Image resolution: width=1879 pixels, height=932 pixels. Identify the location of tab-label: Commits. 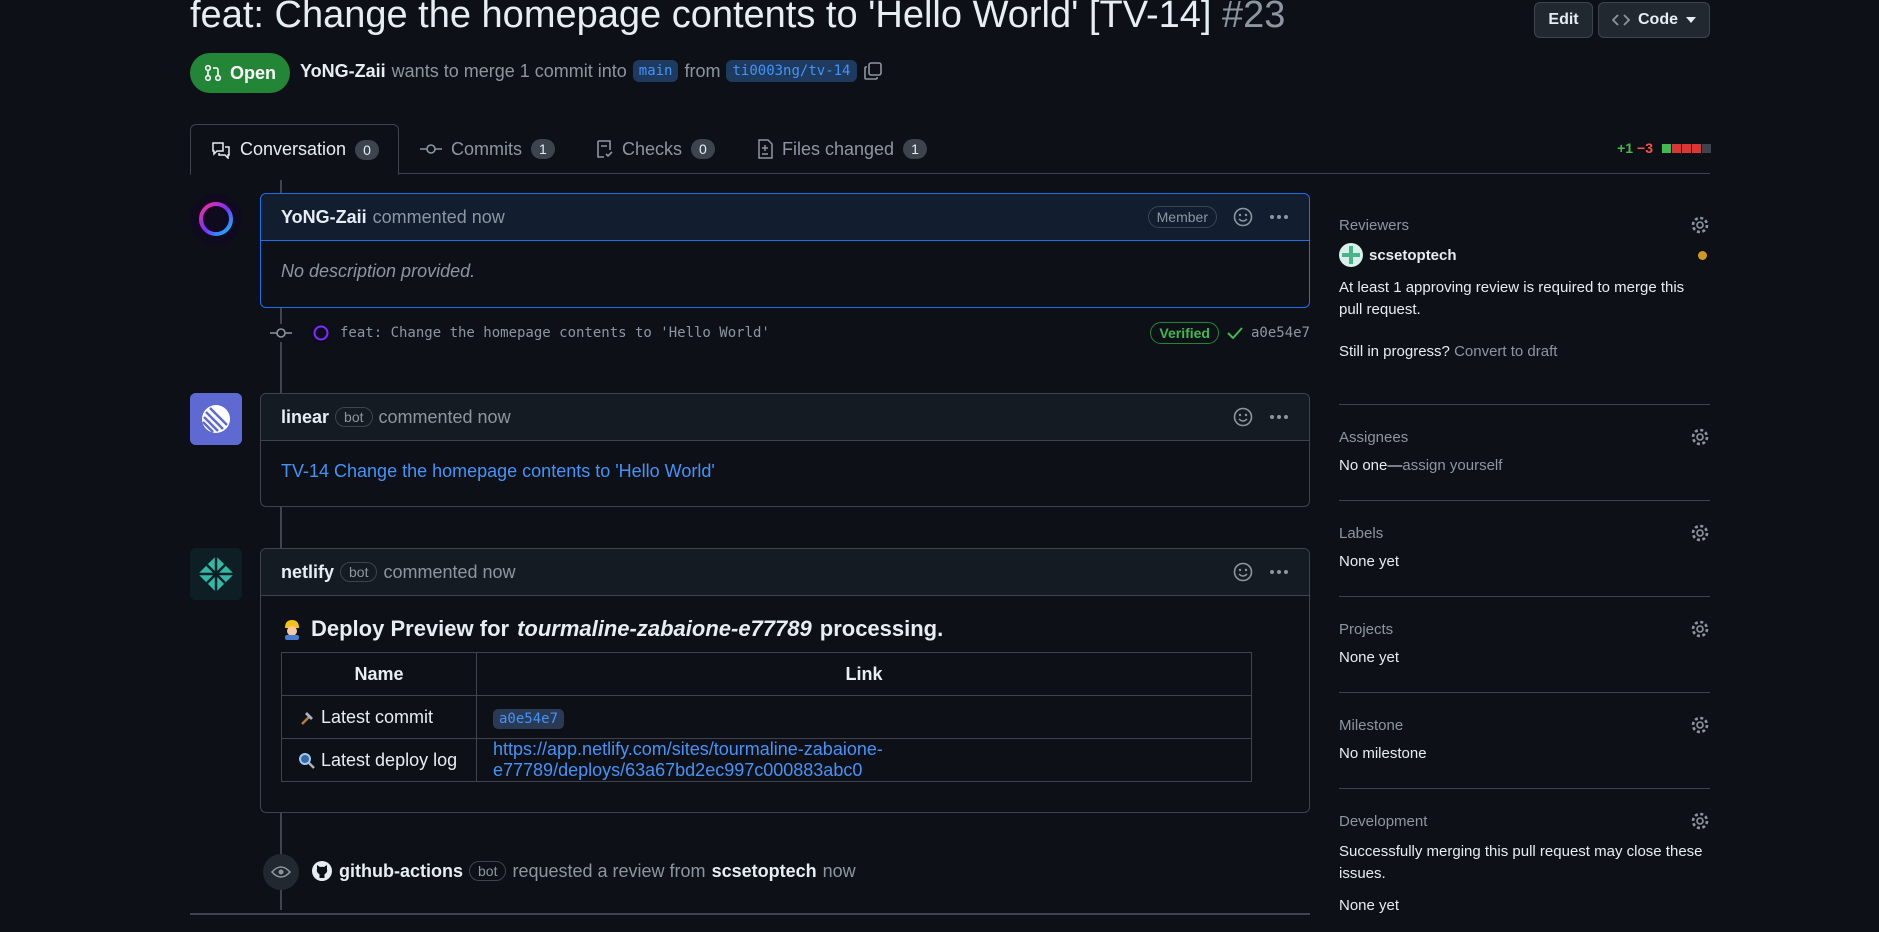
(486, 148).